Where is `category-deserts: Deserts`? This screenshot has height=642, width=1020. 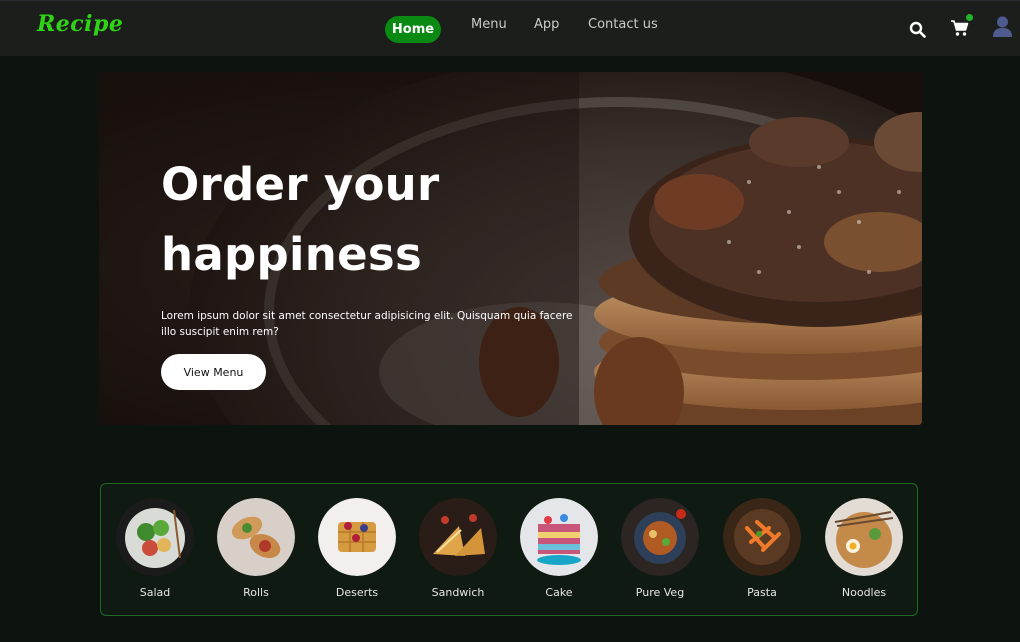
category-deserts: Deserts is located at coordinates (357, 548).